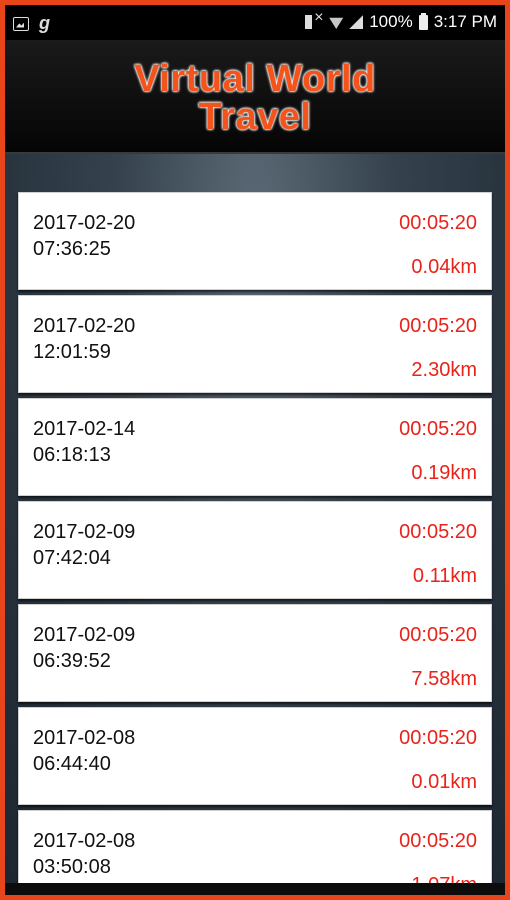  What do you see at coordinates (72, 558) in the screenshot?
I see `trip-time: 07:42:04` at bounding box center [72, 558].